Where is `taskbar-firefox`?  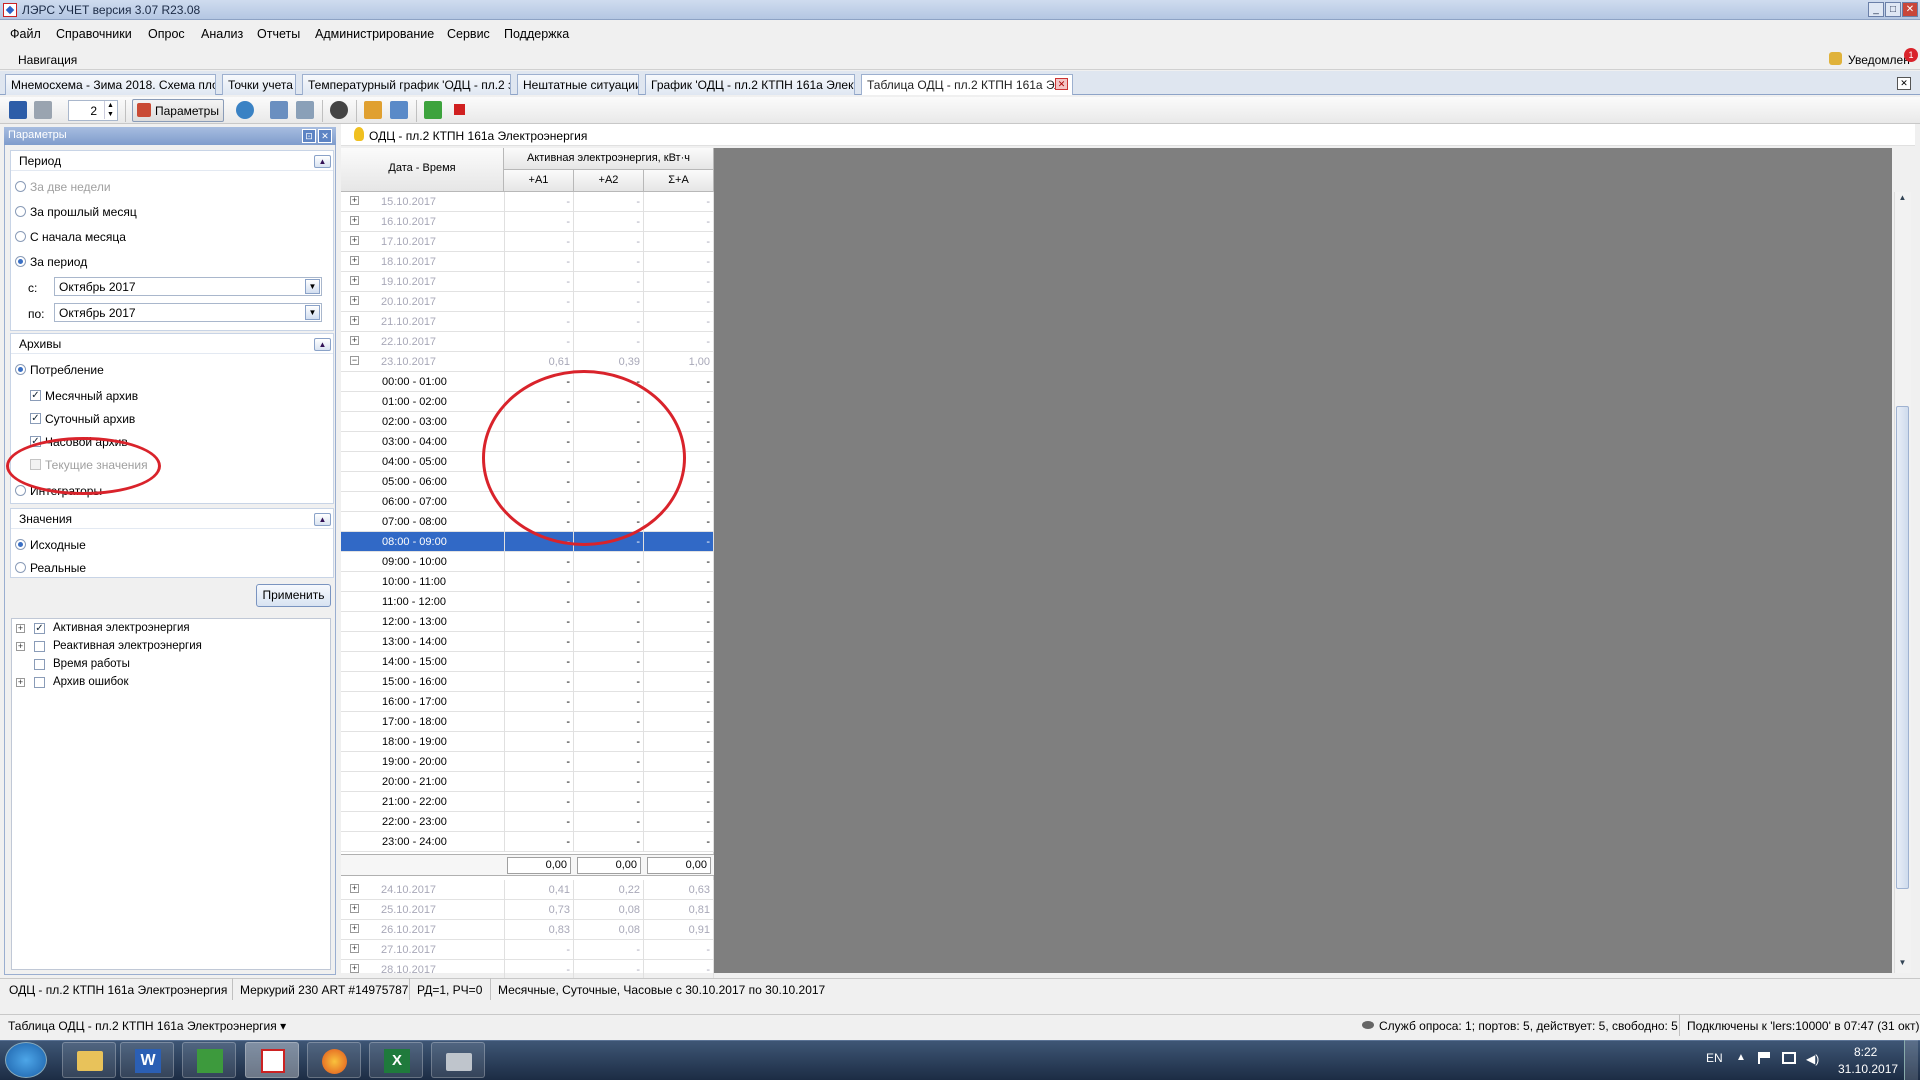 taskbar-firefox is located at coordinates (334, 1060).